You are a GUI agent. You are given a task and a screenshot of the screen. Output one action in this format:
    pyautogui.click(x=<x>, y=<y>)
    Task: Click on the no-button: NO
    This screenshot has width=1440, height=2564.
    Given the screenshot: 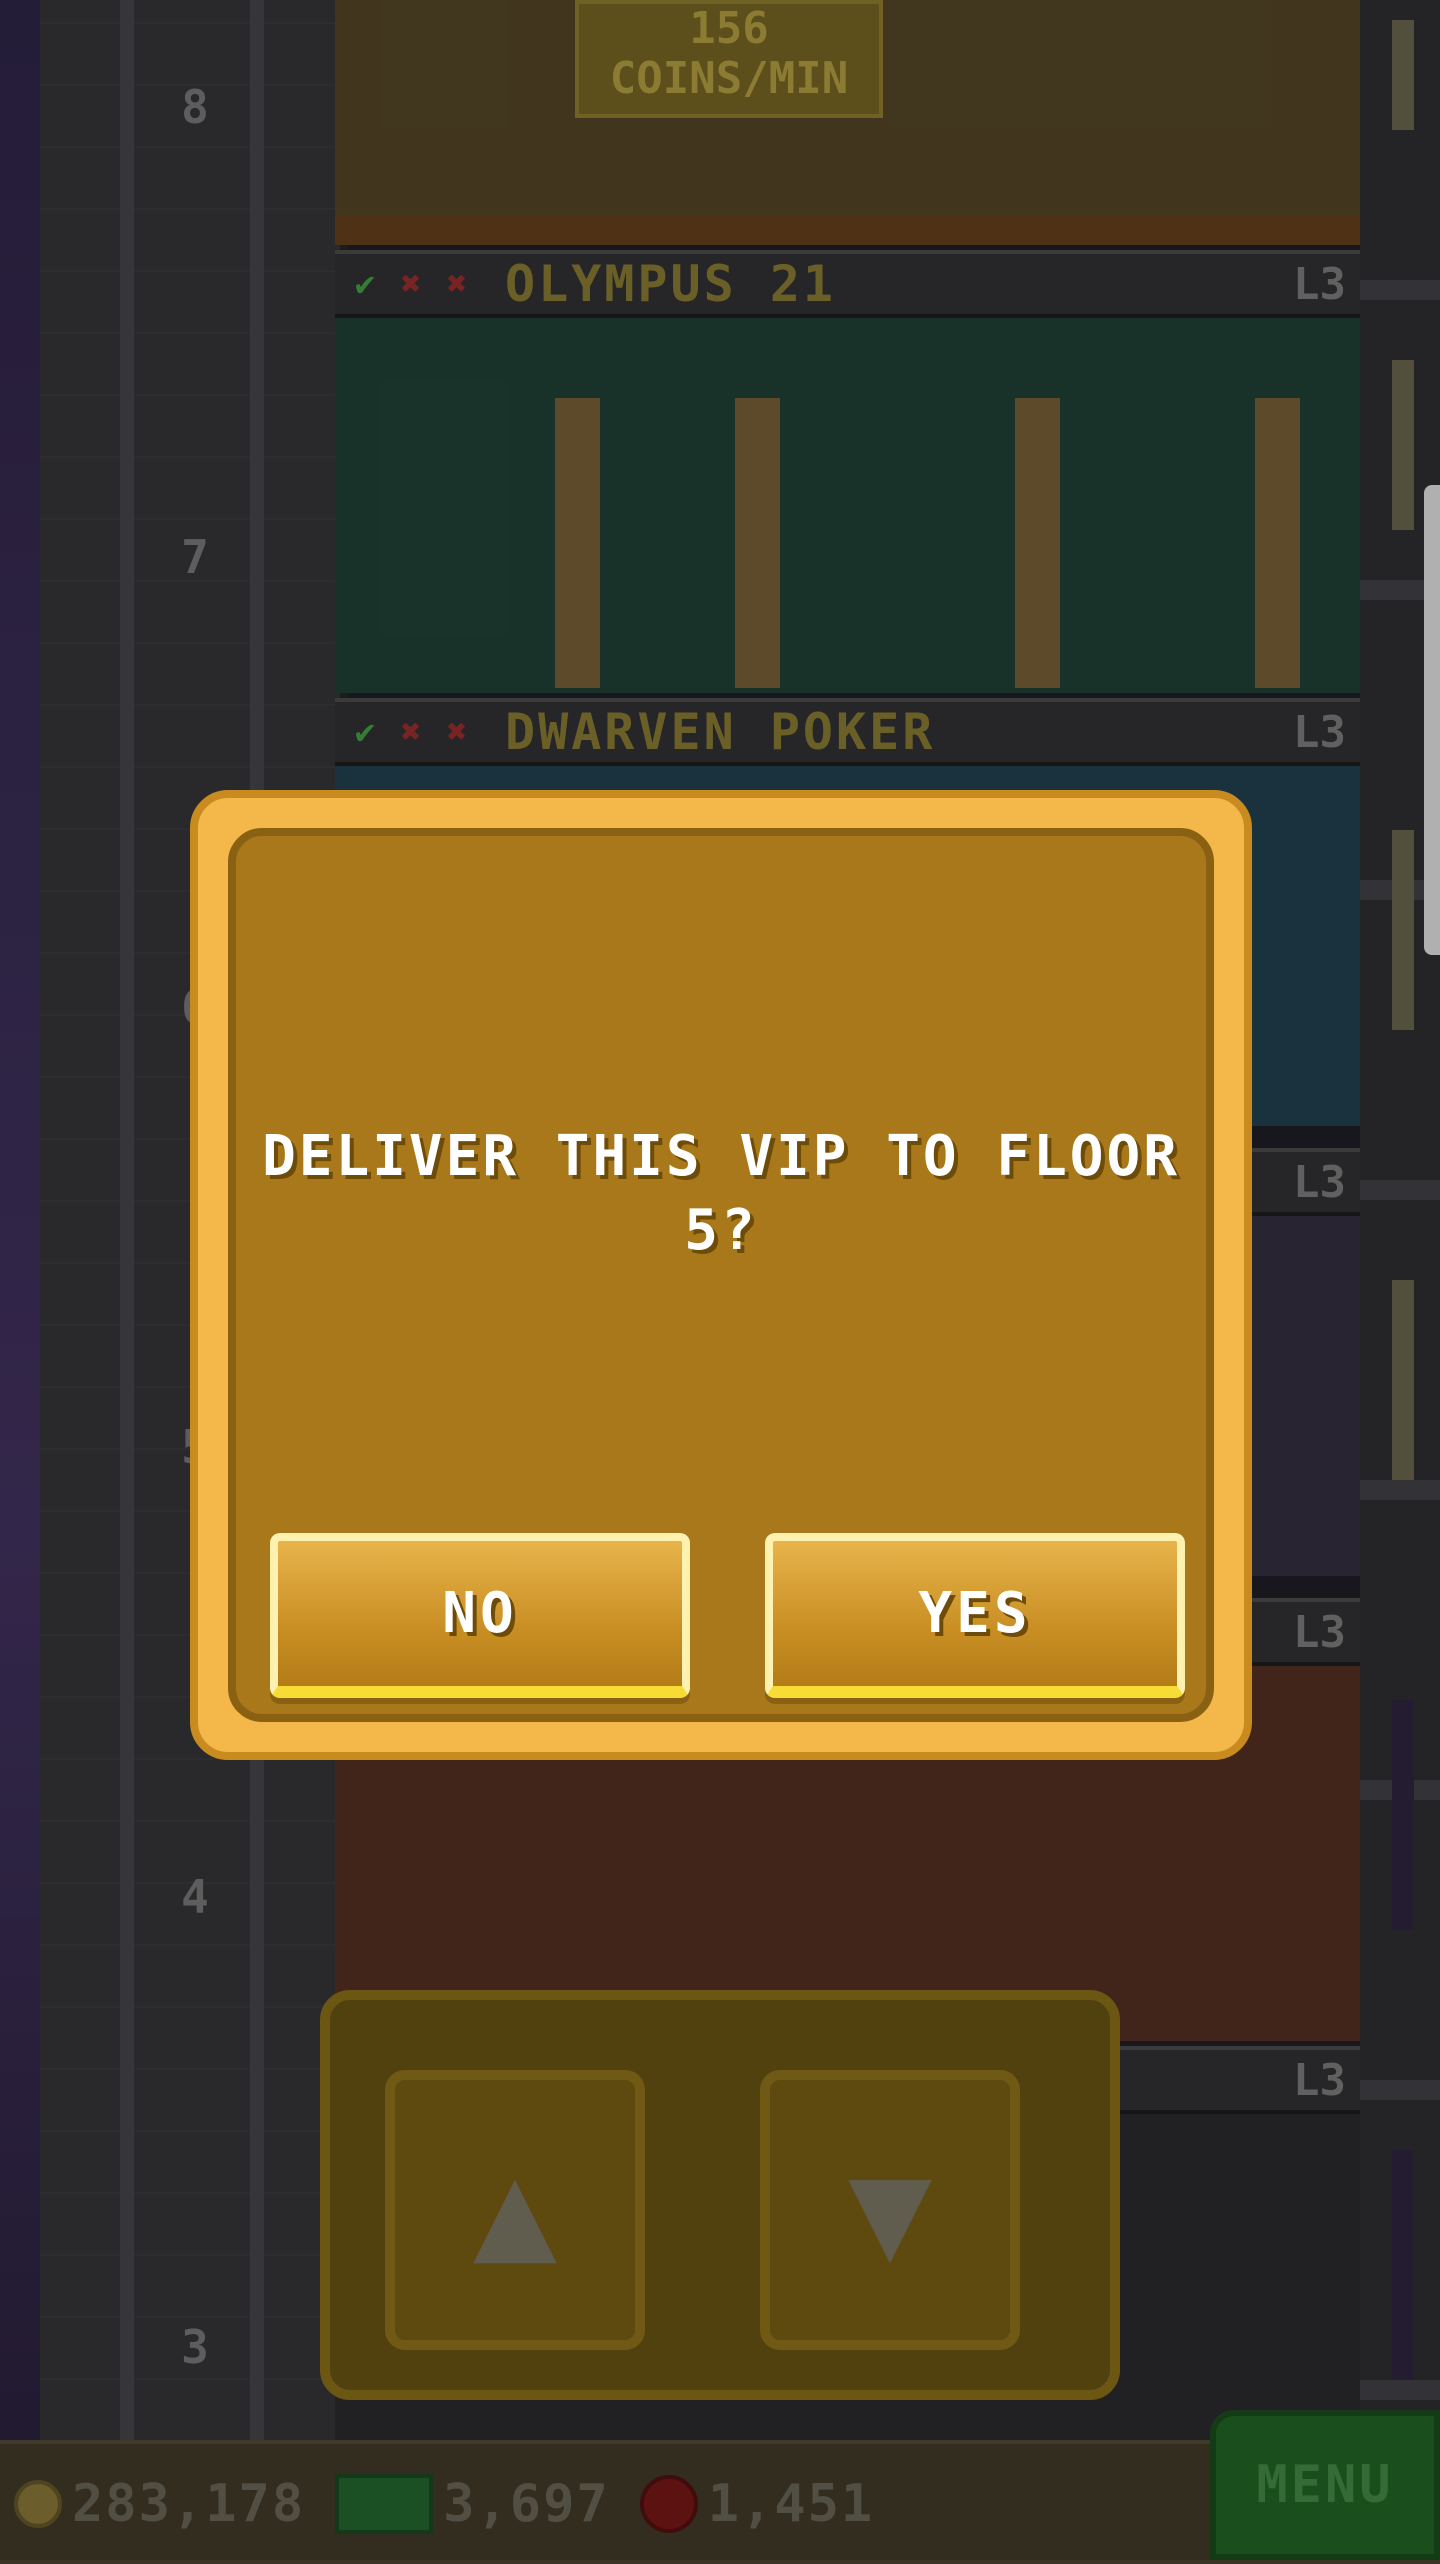 What is the action you would take?
    pyautogui.click(x=480, y=1615)
    